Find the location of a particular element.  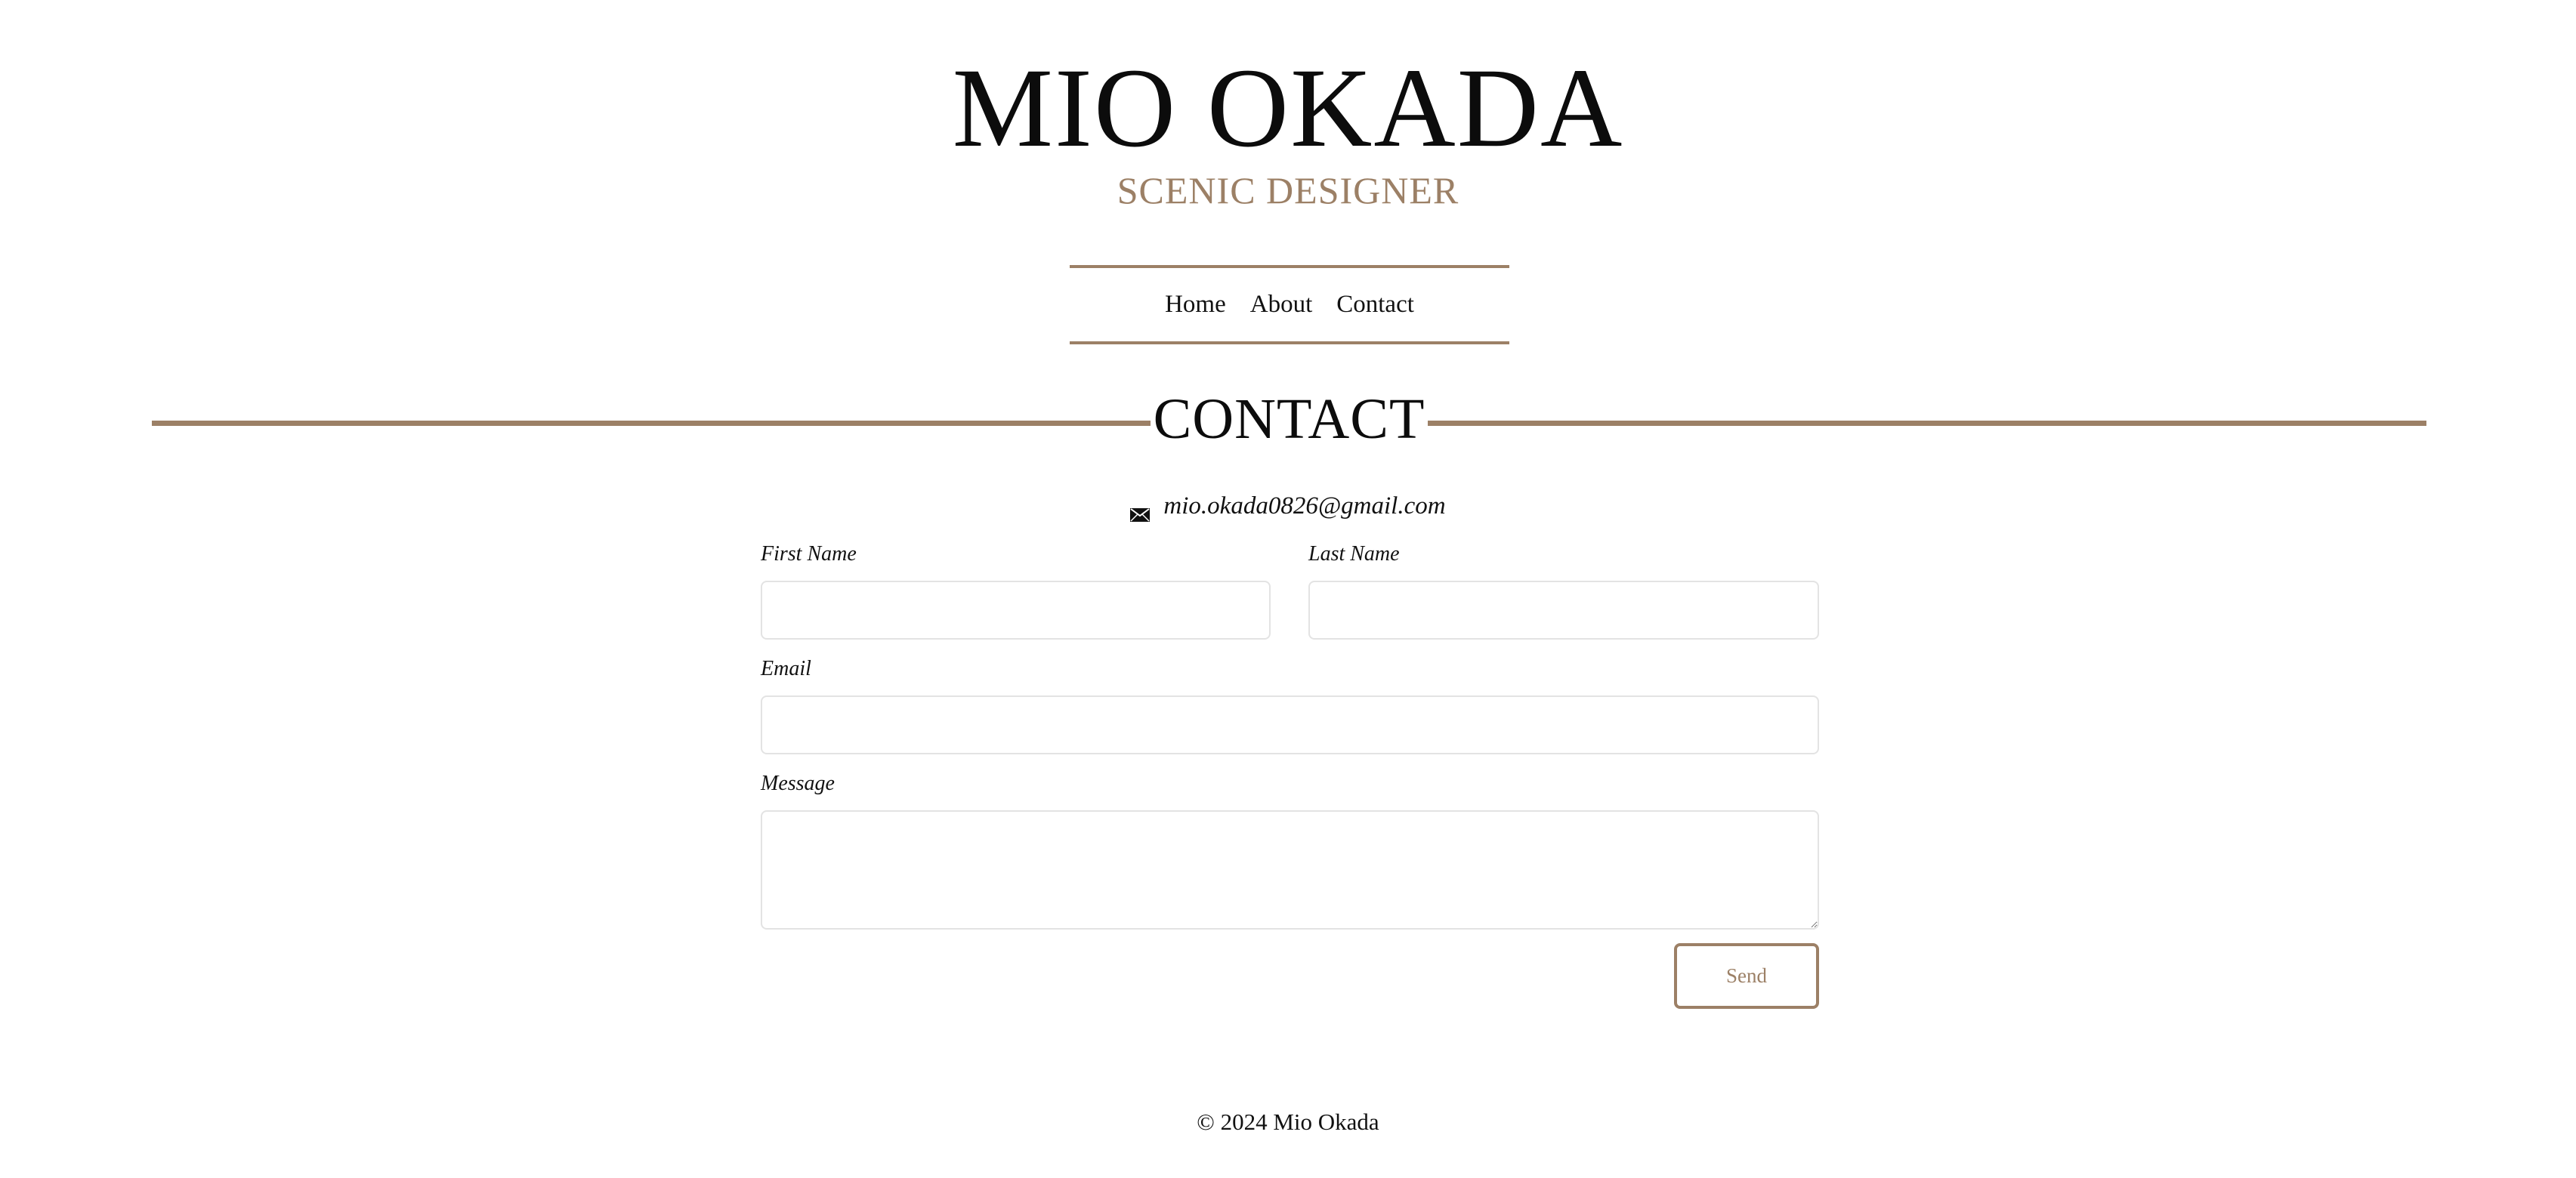

first-name-label: First Name is located at coordinates (809, 554).